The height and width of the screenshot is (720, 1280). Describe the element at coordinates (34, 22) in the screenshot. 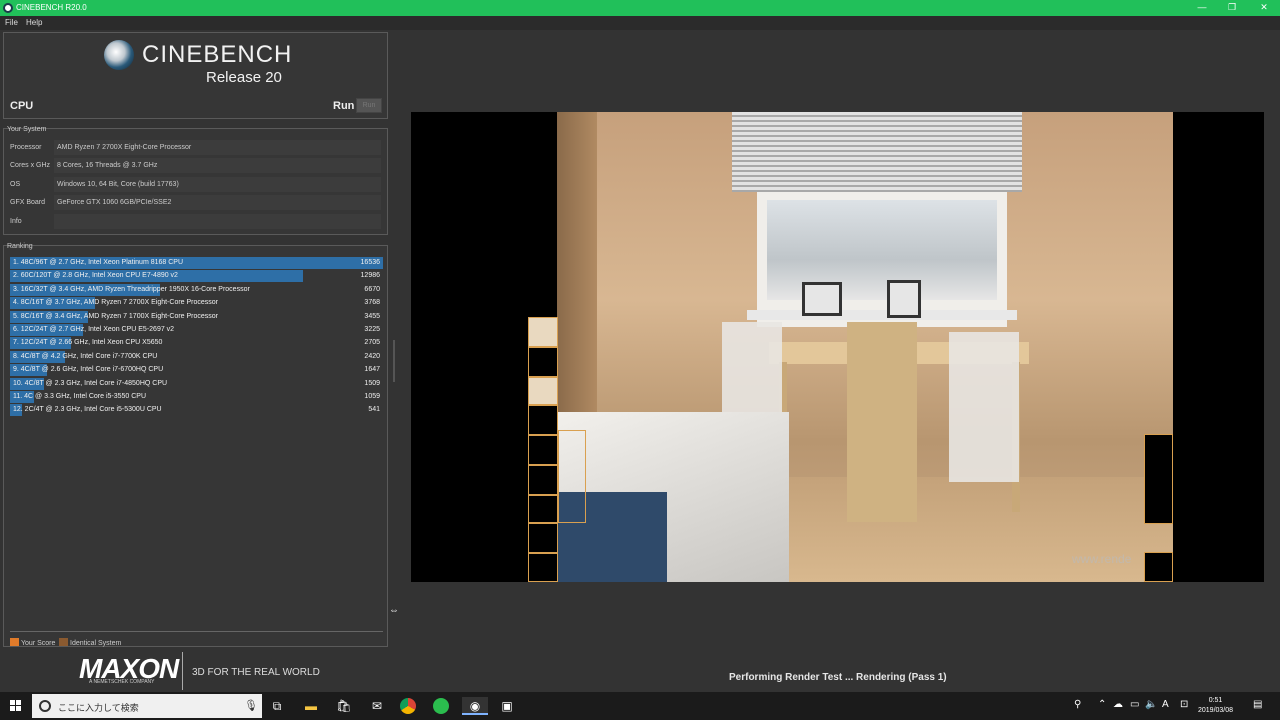

I see `menu-help: Help` at that location.